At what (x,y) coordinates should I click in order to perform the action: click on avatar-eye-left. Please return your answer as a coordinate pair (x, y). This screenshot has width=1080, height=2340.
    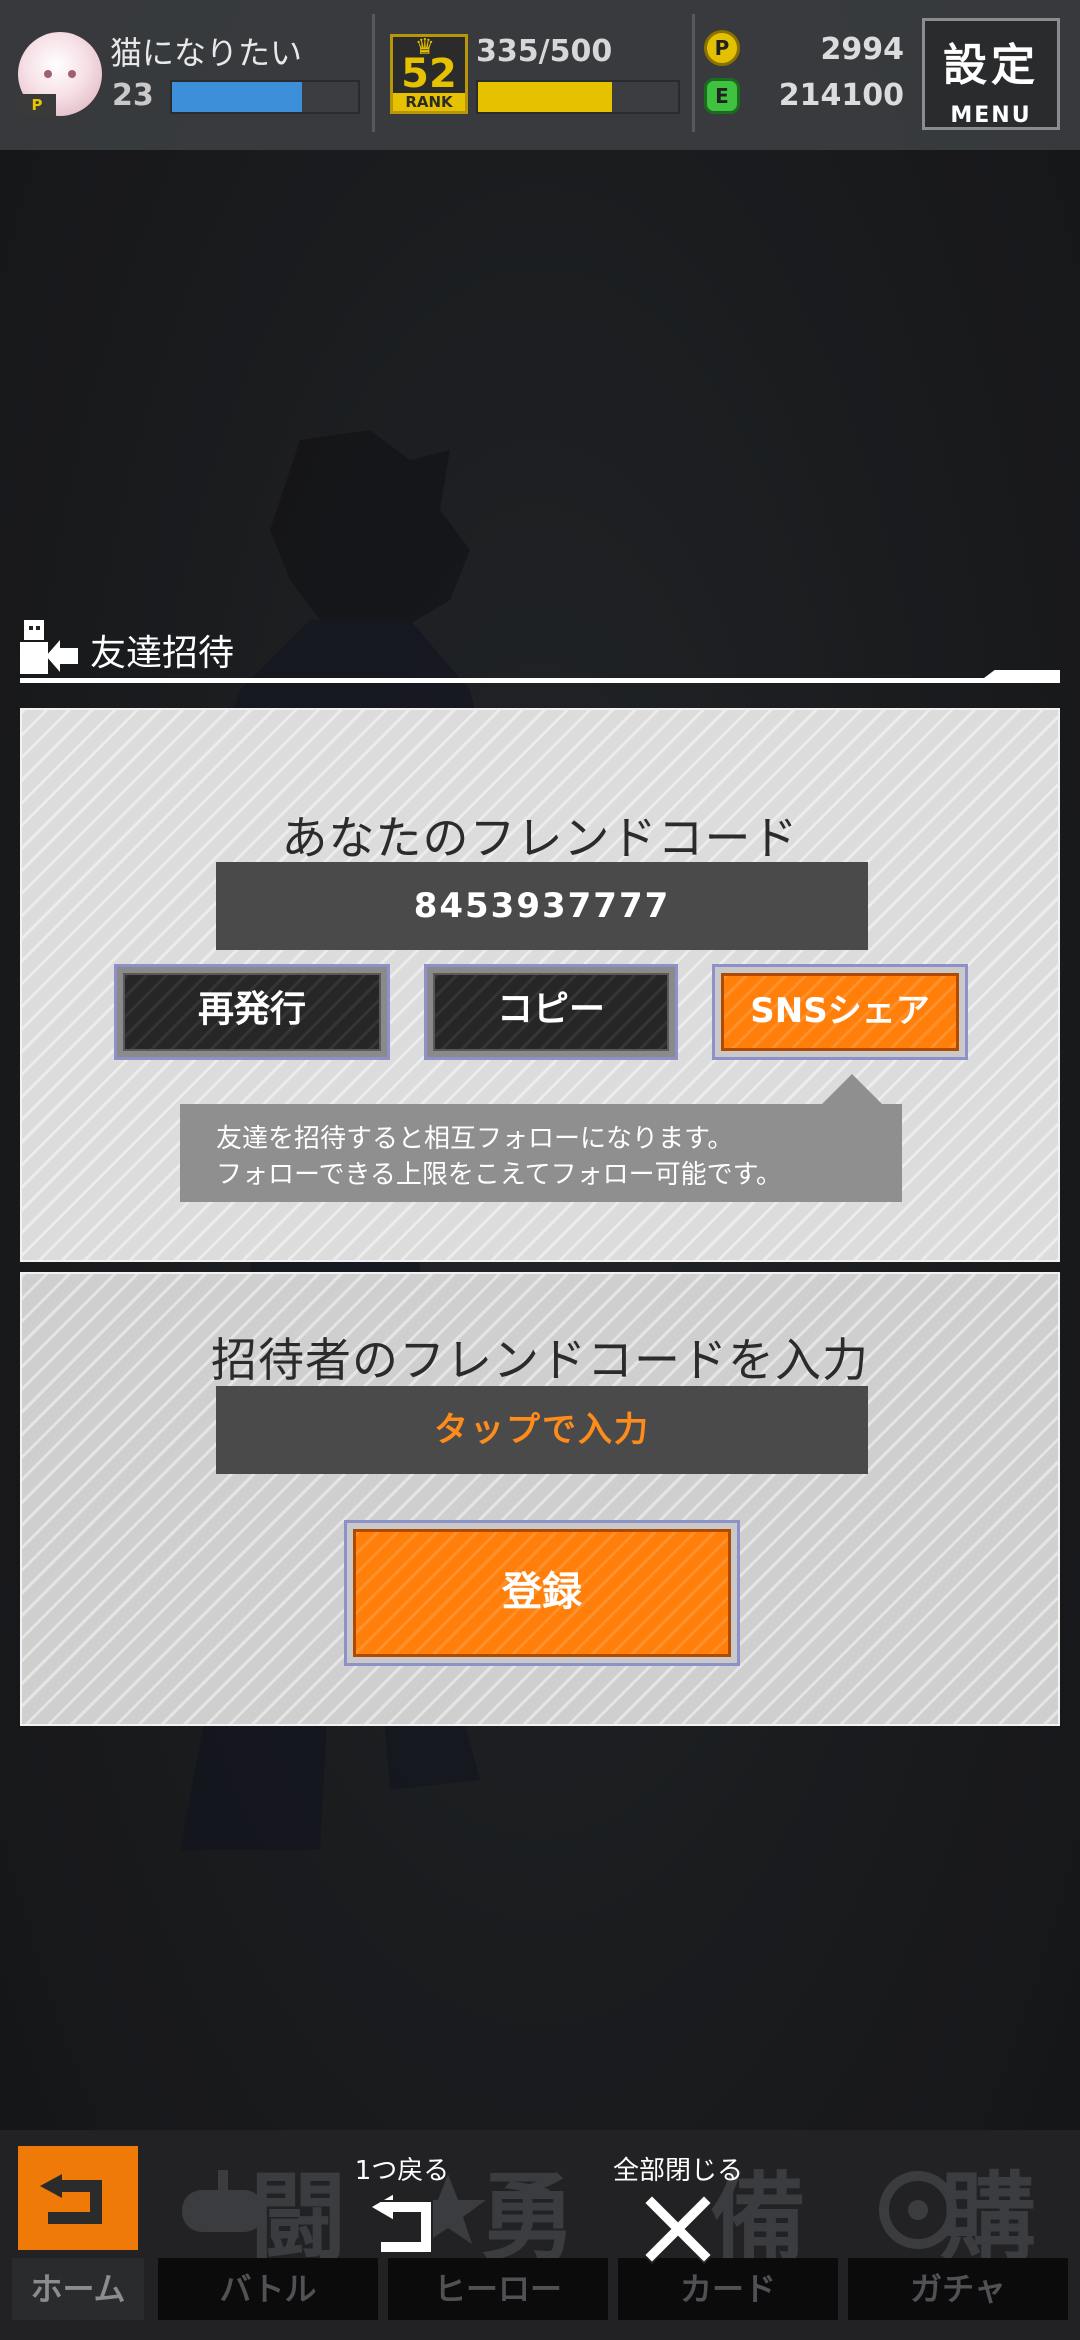
    Looking at the image, I should click on (48, 74).